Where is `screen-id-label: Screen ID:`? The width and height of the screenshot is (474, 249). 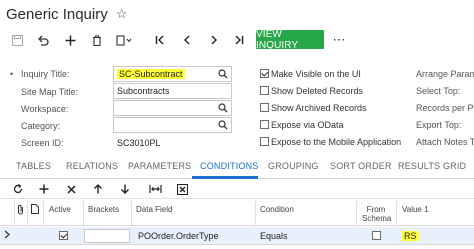 screen-id-label: Screen ID: is located at coordinates (42, 143).